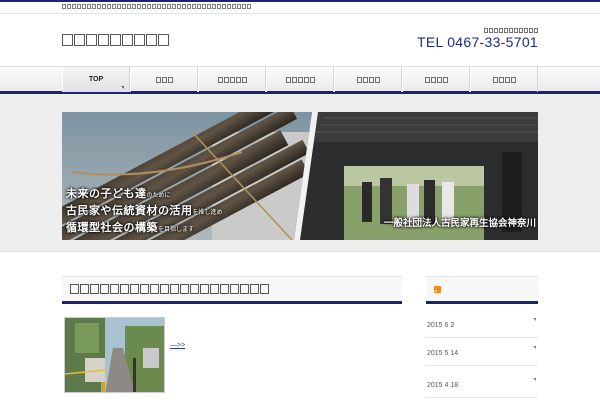  Describe the element at coordinates (482, 327) in the screenshot. I see `sidebar-entry: 2015 6 2` at that location.